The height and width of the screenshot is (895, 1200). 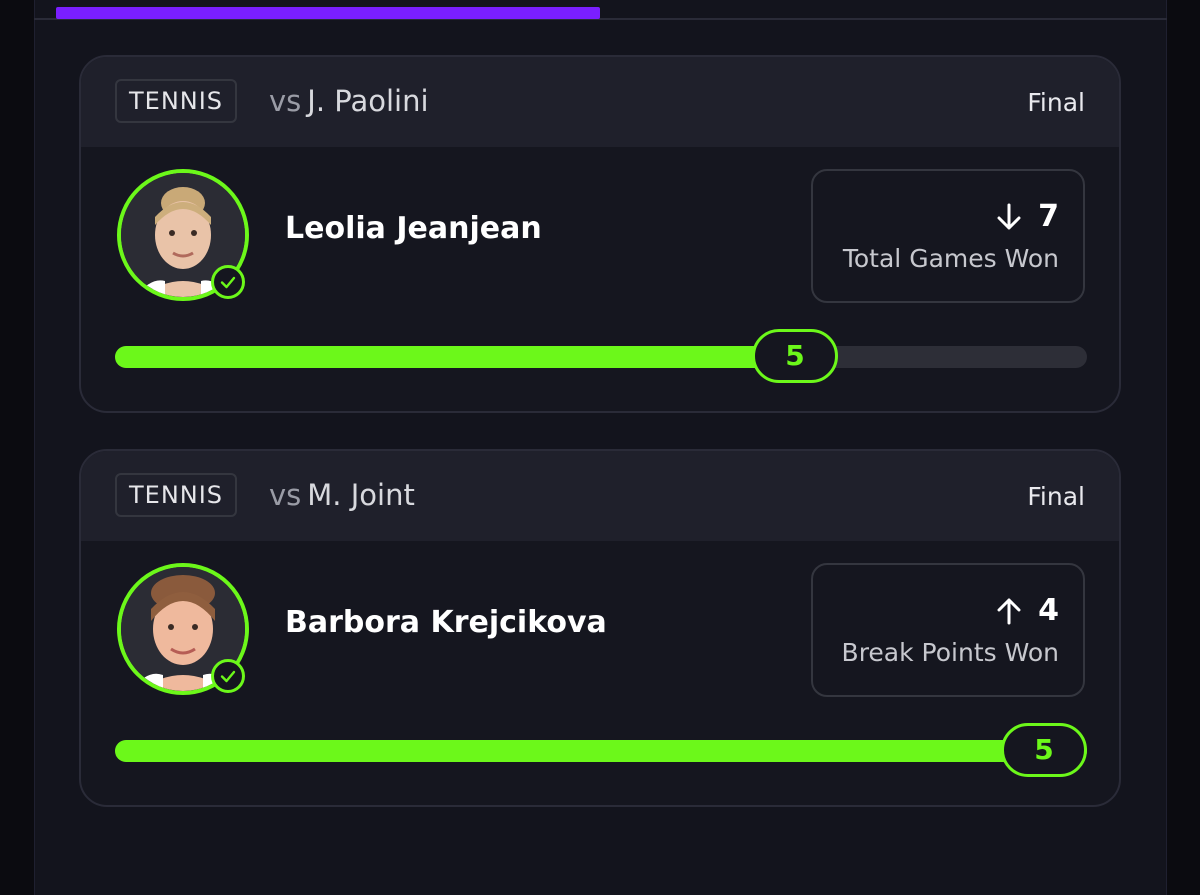 I want to click on card-header: TENNIS vs J. Paolini Final, so click(x=600, y=102).